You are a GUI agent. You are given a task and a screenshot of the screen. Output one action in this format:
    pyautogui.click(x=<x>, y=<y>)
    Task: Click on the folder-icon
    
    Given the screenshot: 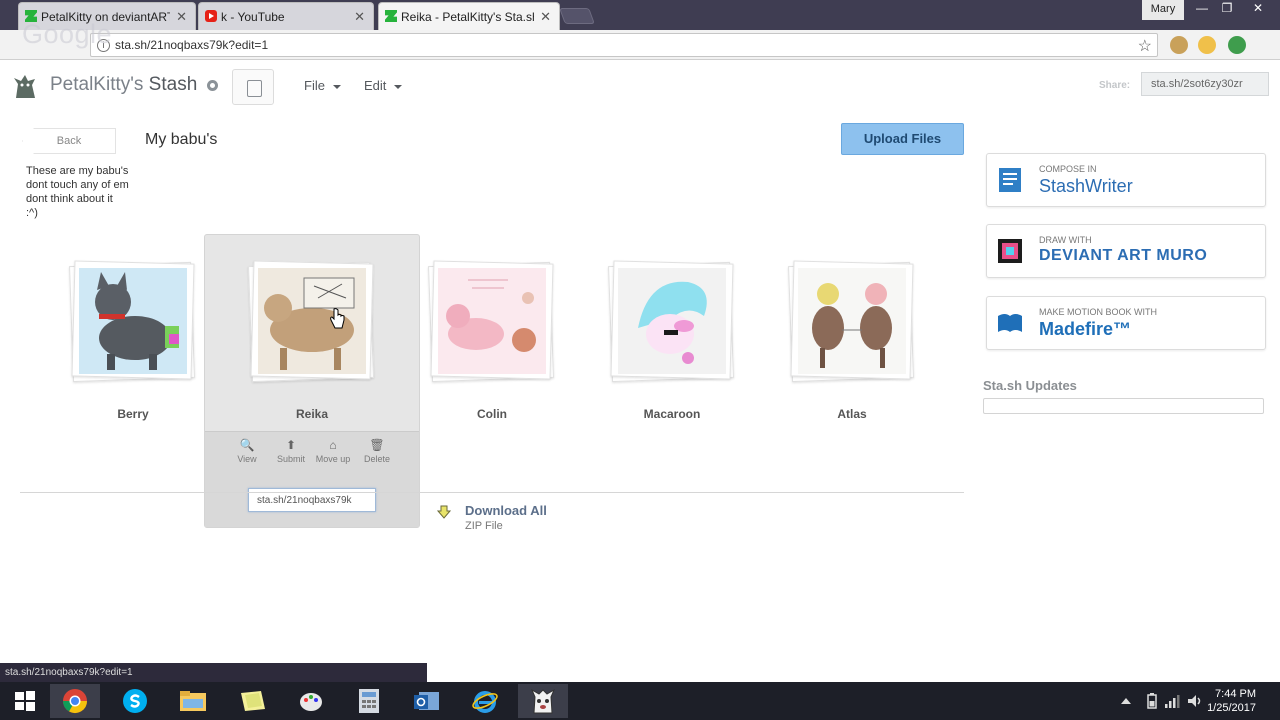 What is the action you would take?
    pyautogui.click(x=193, y=701)
    